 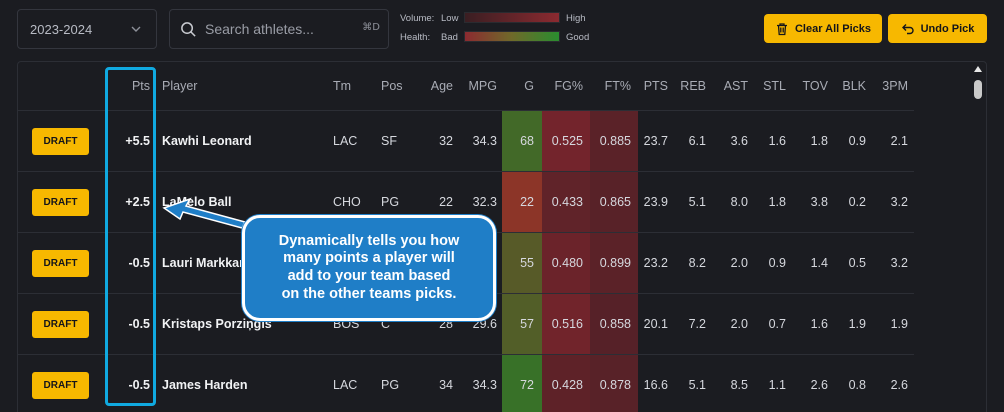 What do you see at coordinates (614, 263) in the screenshot?
I see `ft-pct-cell: 0.899` at bounding box center [614, 263].